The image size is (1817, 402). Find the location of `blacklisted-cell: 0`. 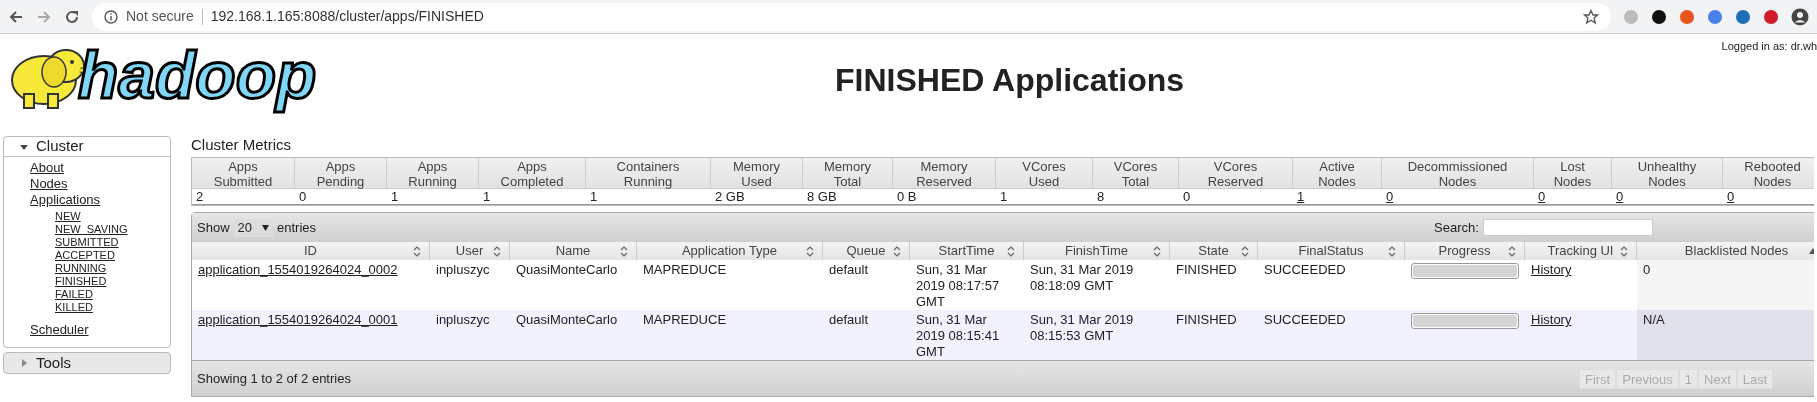

blacklisted-cell: 0 is located at coordinates (1725, 285).